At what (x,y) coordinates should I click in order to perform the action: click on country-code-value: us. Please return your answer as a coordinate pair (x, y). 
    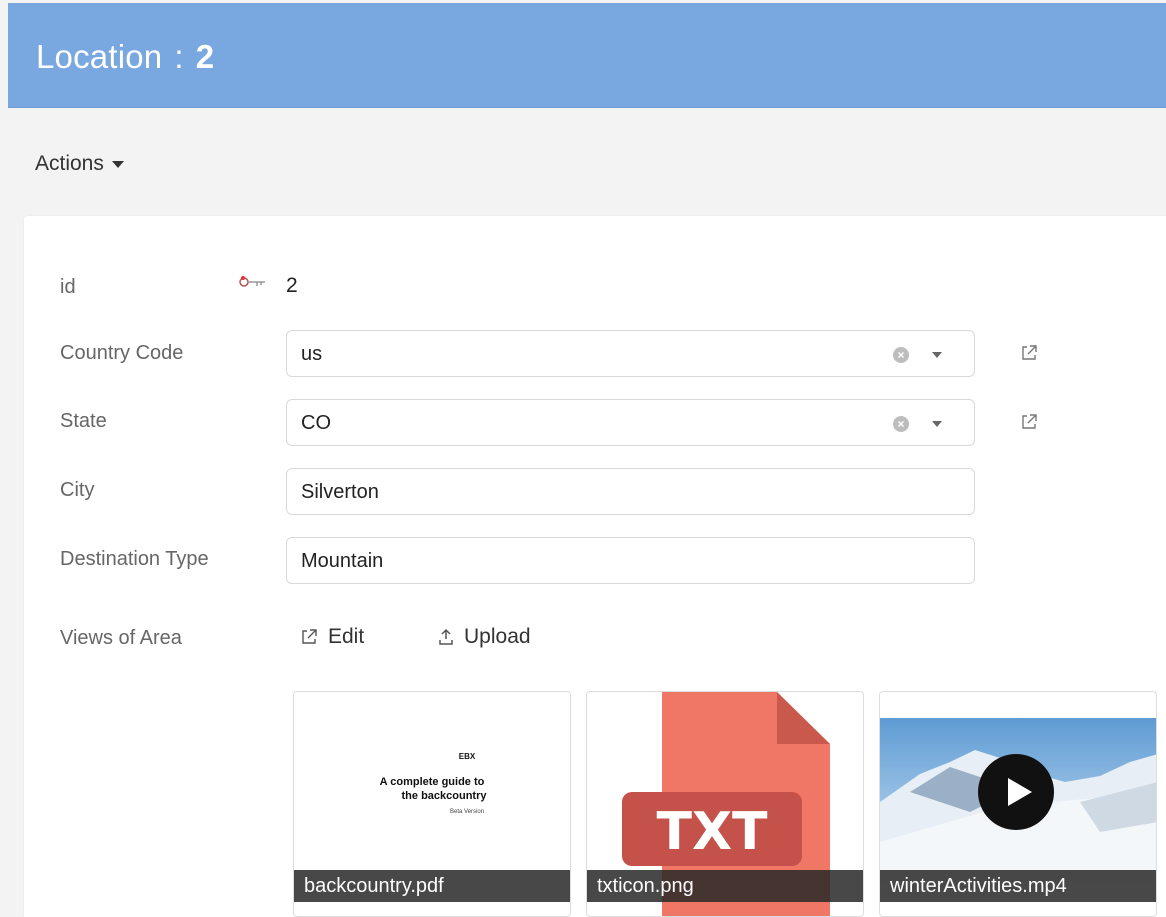
    Looking at the image, I should click on (312, 354).